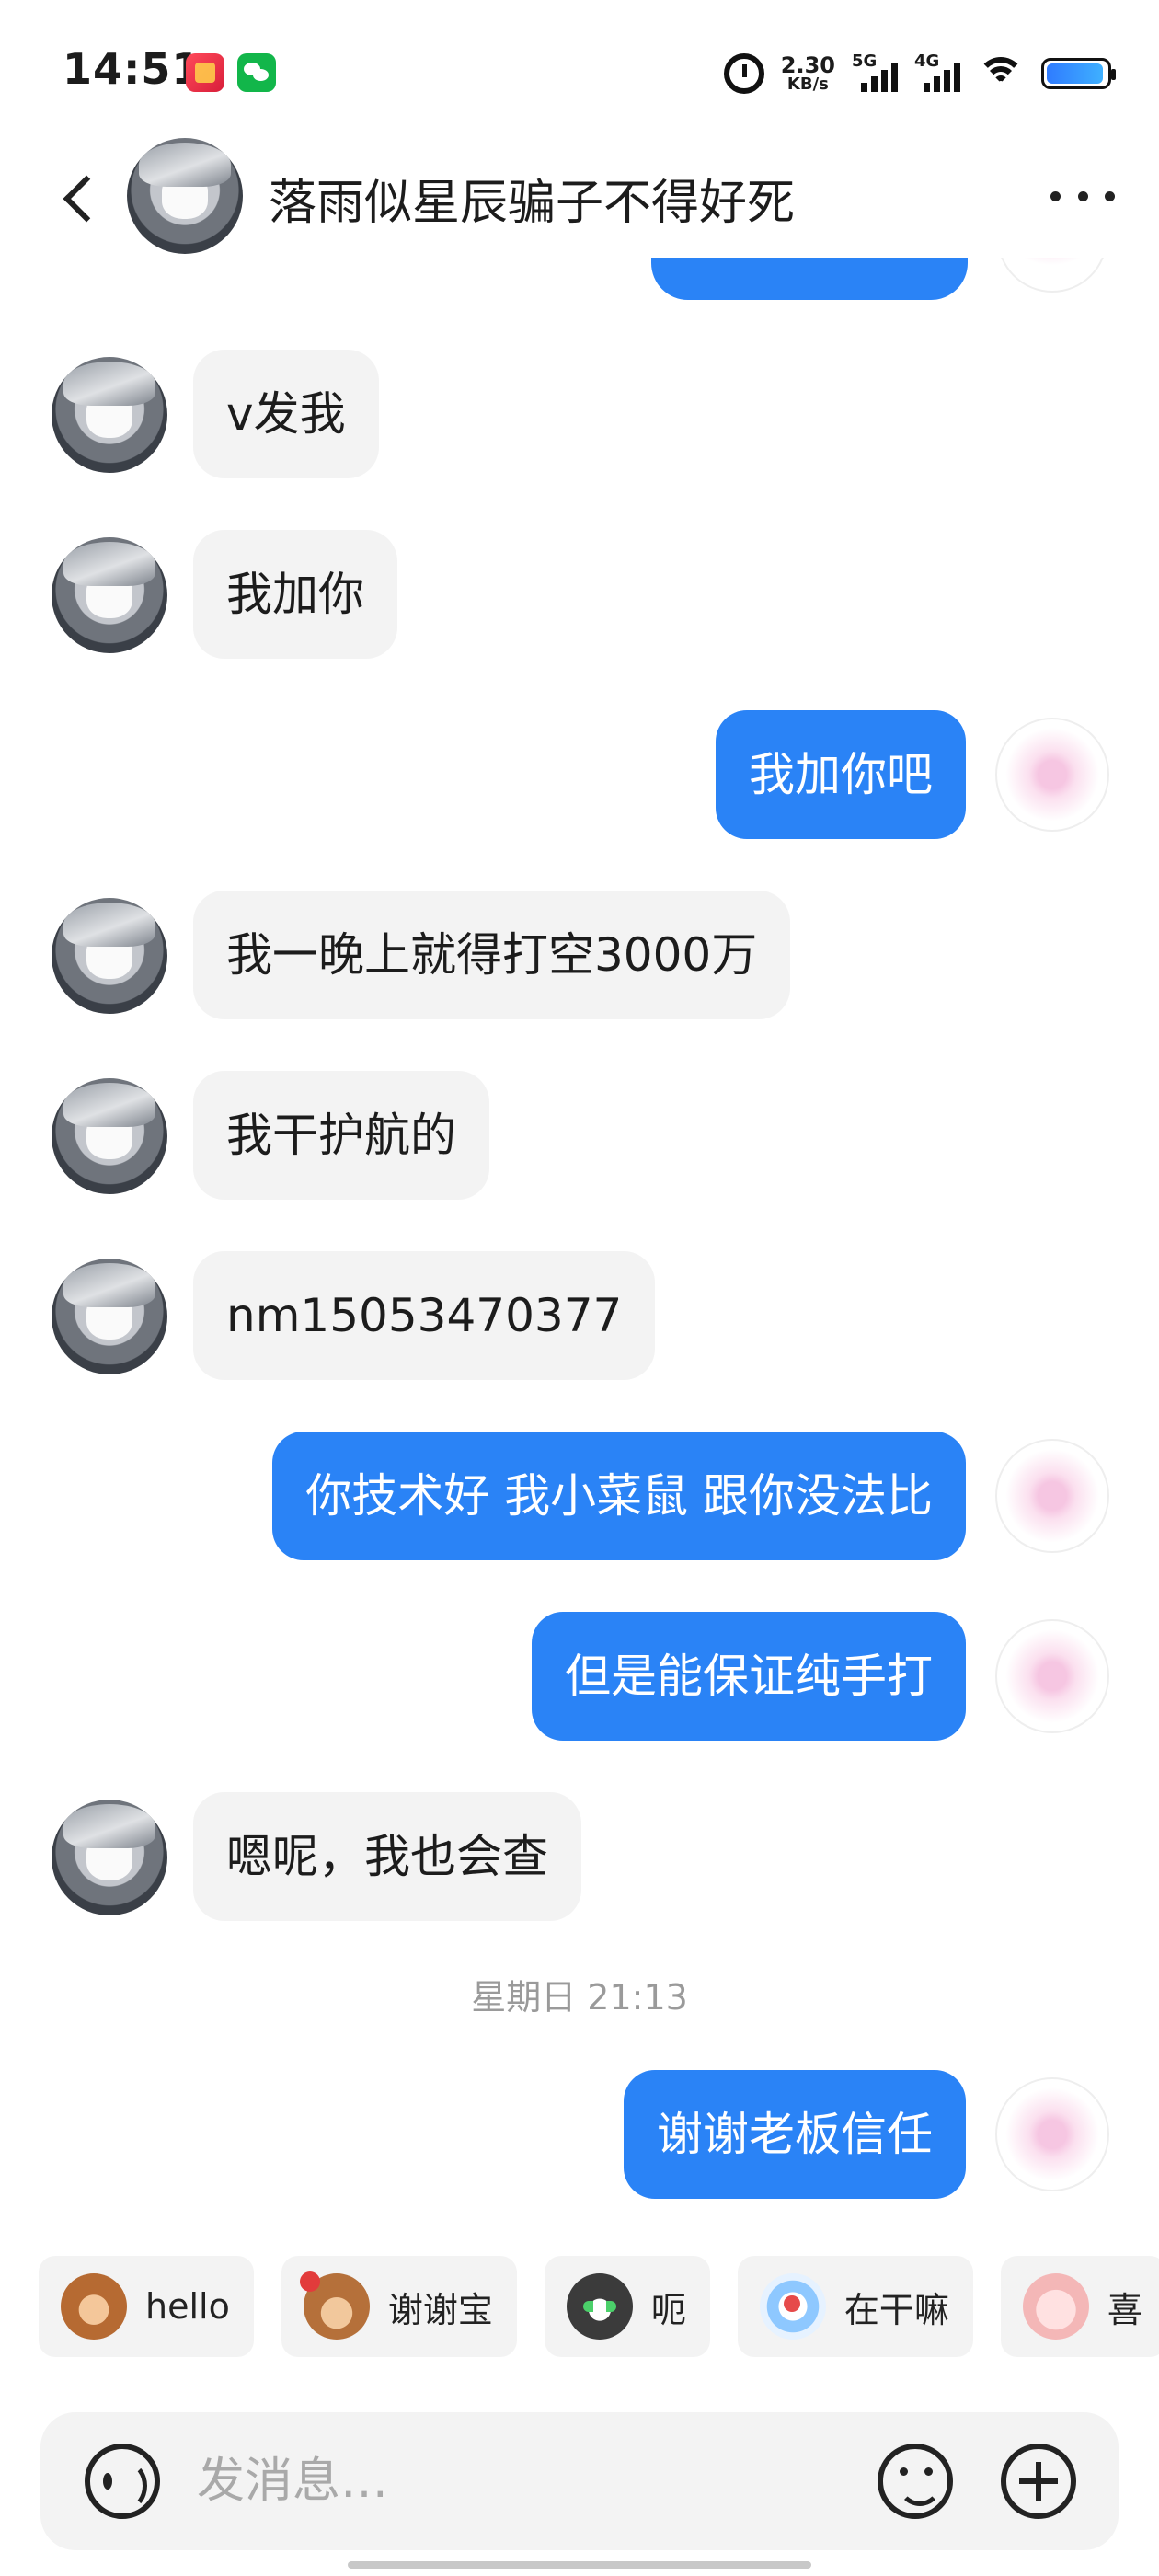 Image resolution: width=1159 pixels, height=2576 pixels. Describe the element at coordinates (440, 2309) in the screenshot. I see `quick-reply-label: 谢谢宝` at that location.